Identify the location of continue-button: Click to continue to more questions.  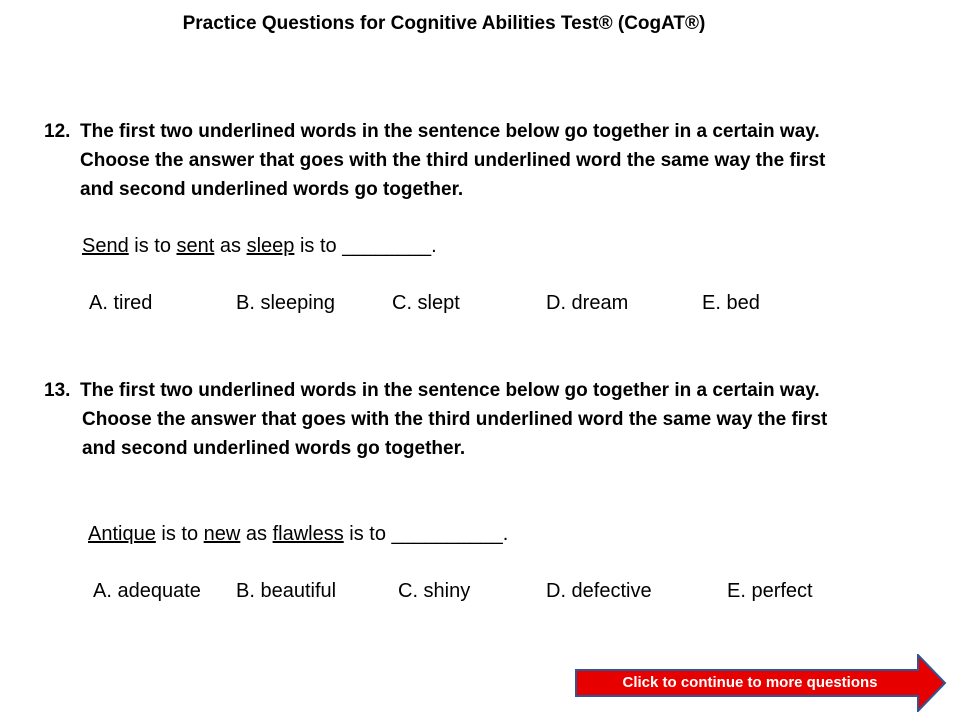
(761, 683).